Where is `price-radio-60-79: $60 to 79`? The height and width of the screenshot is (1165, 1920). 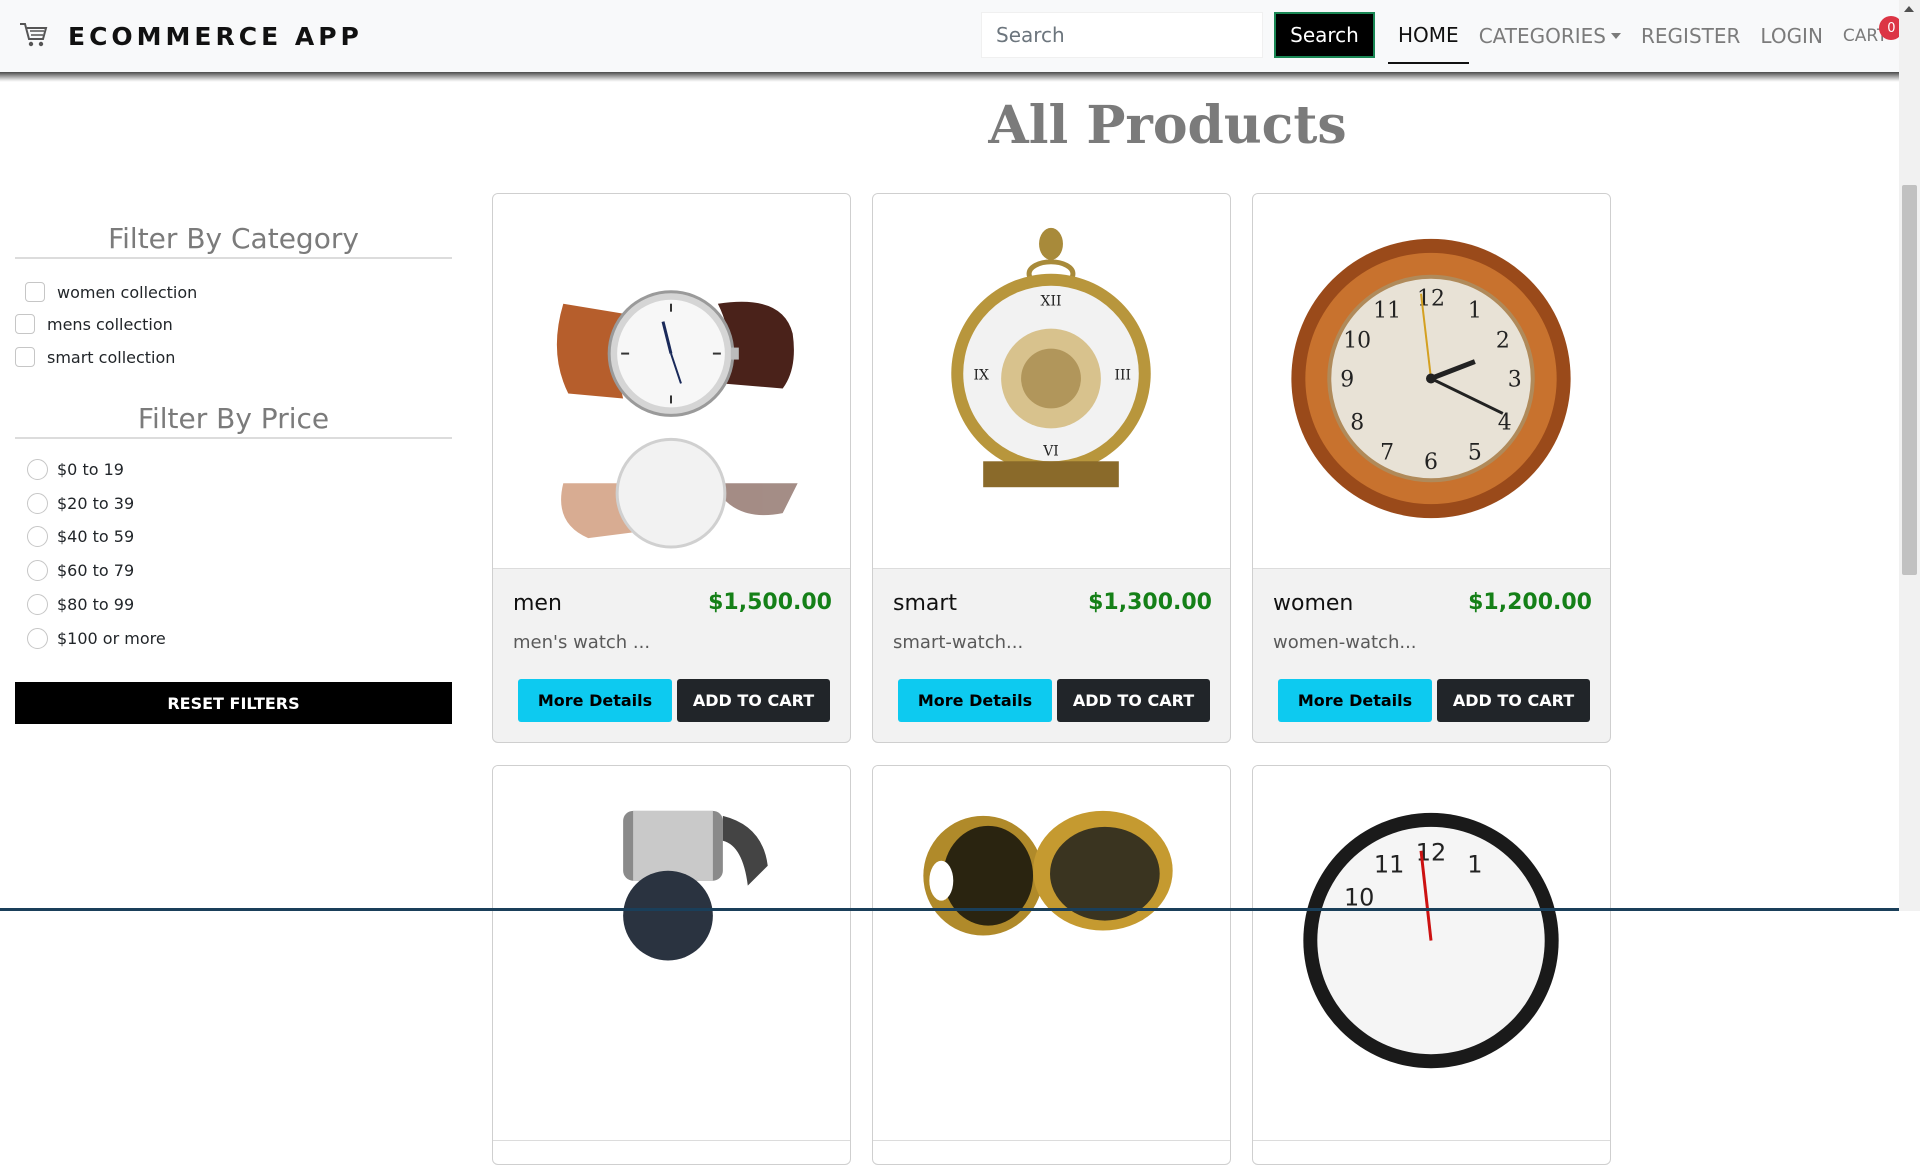 price-radio-60-79: $60 to 79 is located at coordinates (80, 570).